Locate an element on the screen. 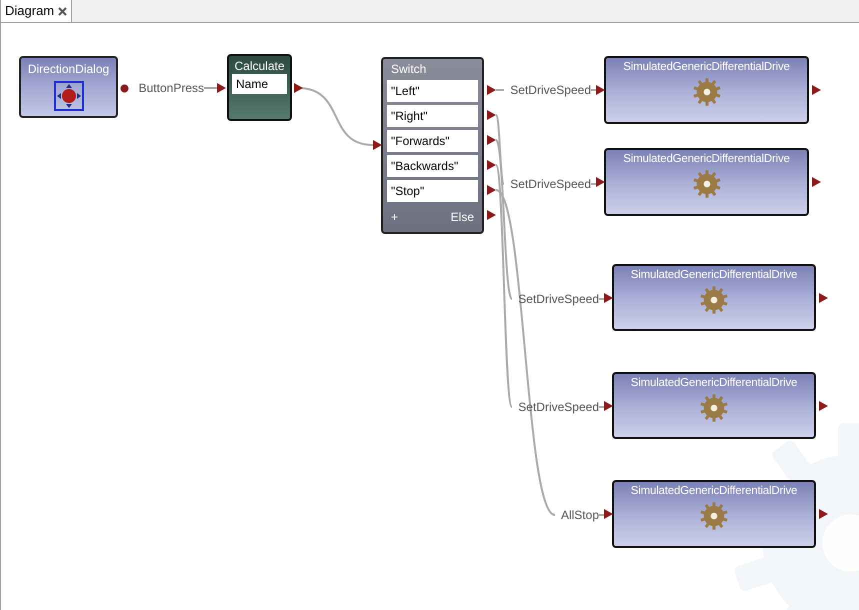  direction-pad-icon is located at coordinates (69, 96).